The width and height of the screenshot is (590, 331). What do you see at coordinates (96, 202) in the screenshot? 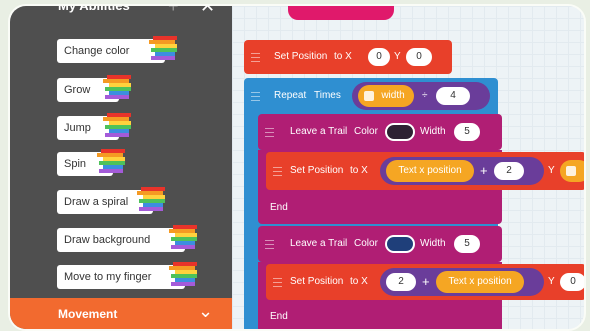
I see `ability-label: Draw a spiral` at bounding box center [96, 202].